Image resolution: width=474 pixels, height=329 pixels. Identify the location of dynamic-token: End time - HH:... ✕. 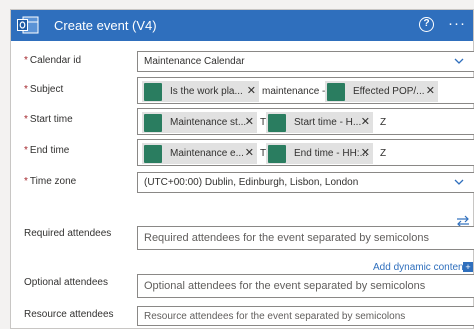
(319, 153).